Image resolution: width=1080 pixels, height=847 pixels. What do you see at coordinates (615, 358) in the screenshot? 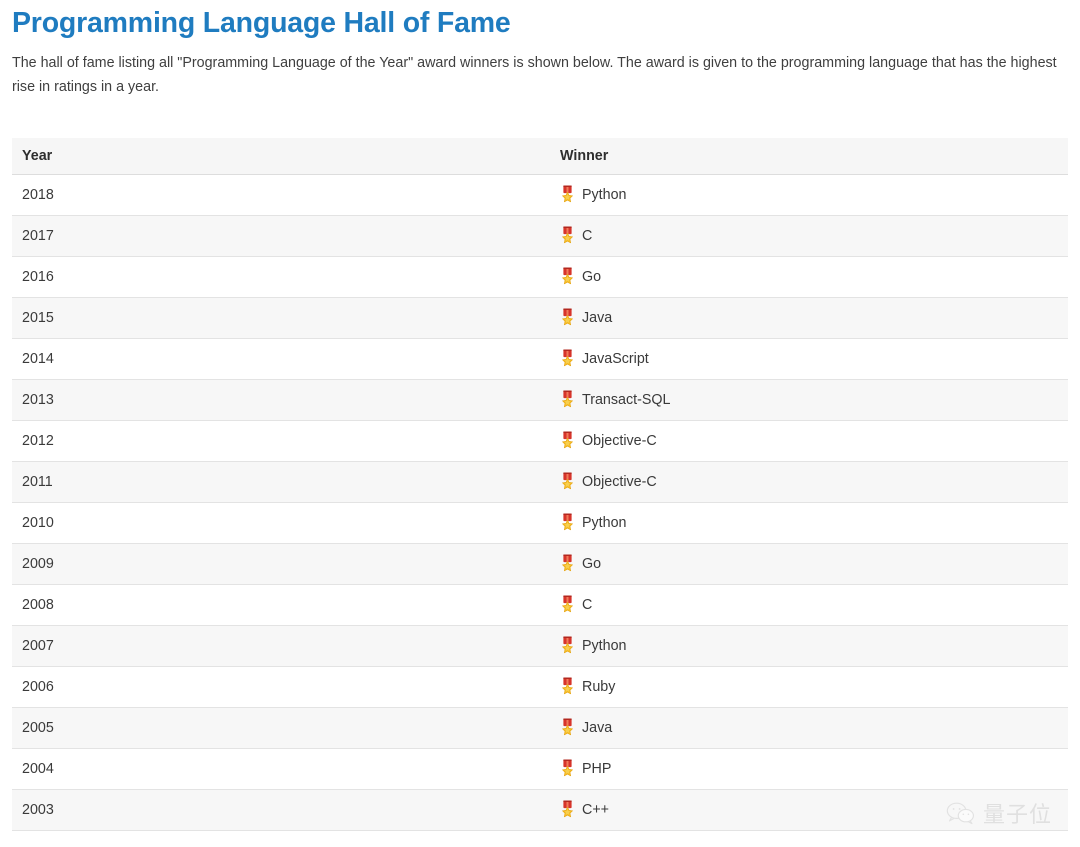
I see `winner-name: JavaScript` at bounding box center [615, 358].